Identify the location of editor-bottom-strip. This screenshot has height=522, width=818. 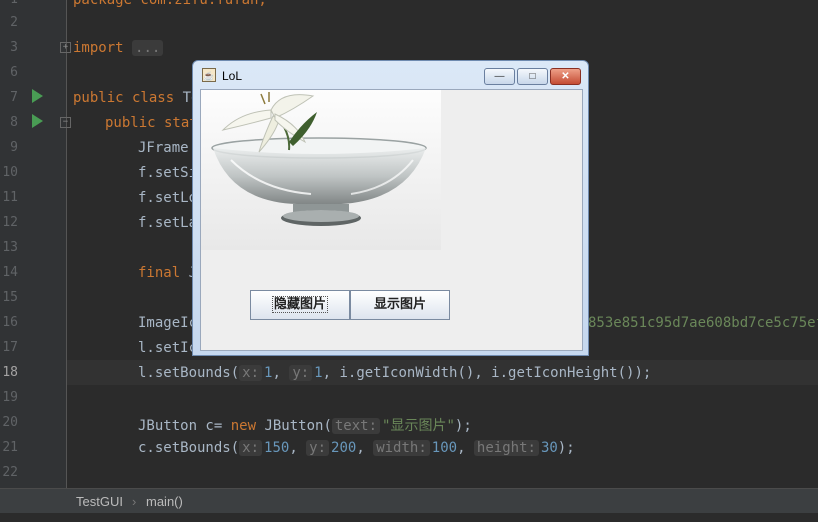
(409, 517).